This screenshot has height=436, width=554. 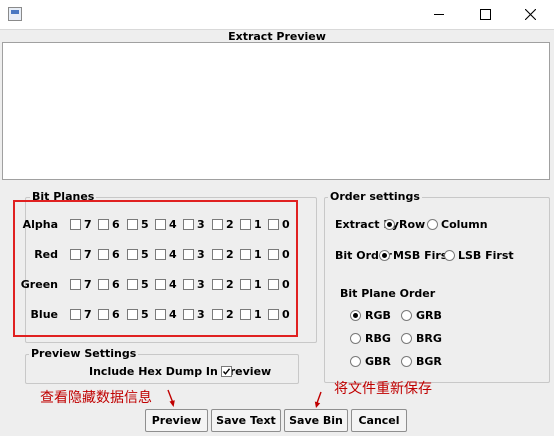 I want to click on order-brg-label: BRG, so click(x=429, y=338).